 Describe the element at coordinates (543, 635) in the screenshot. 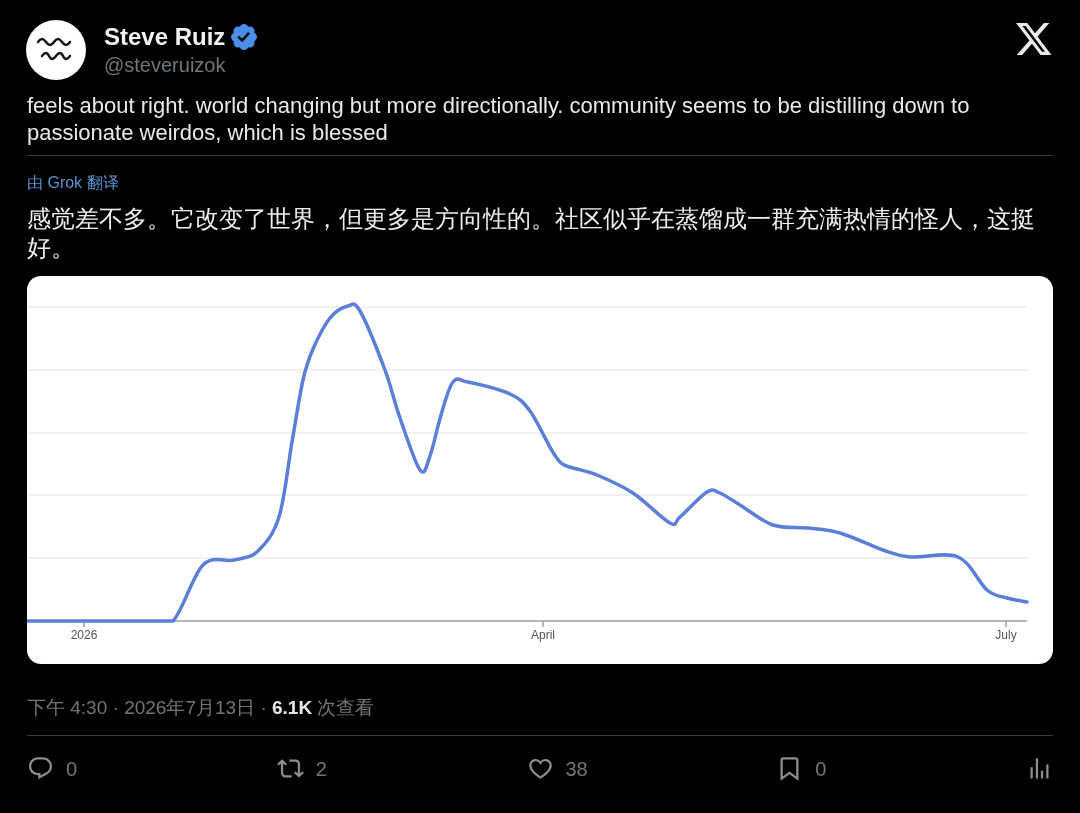

I see `axis-label: April` at that location.